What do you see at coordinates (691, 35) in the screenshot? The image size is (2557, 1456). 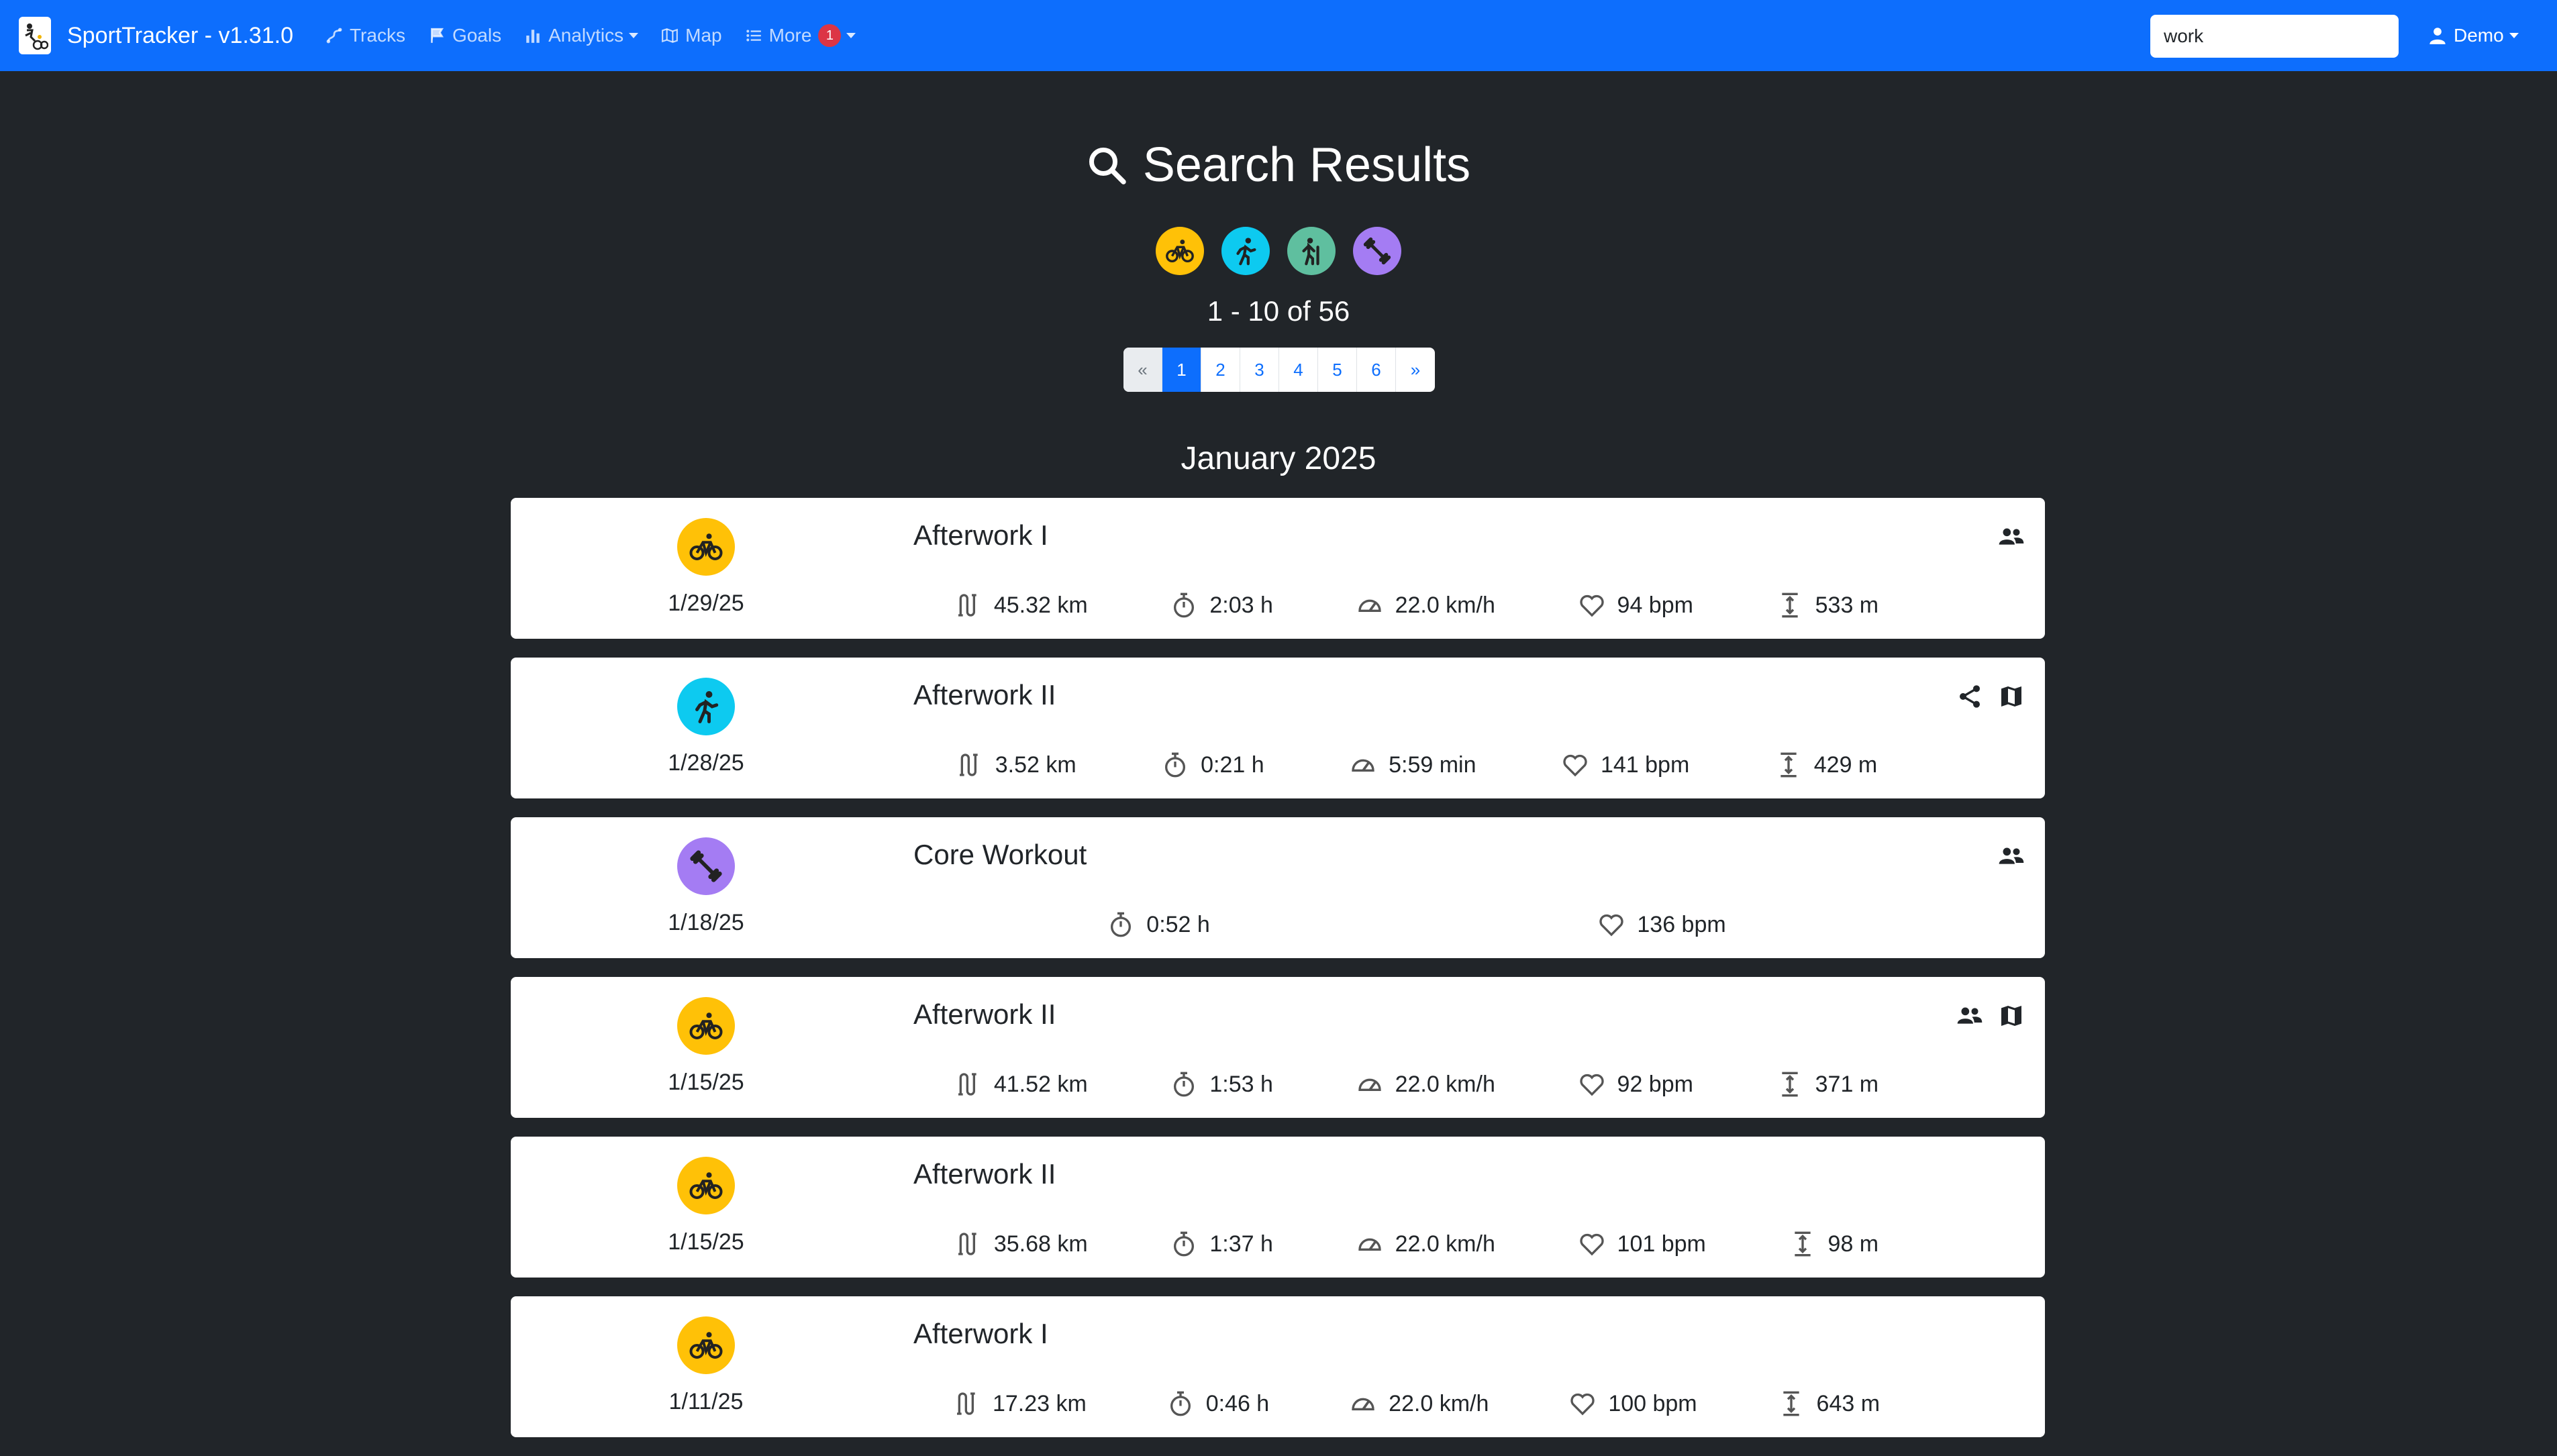 I see `nav-map: Map` at bounding box center [691, 35].